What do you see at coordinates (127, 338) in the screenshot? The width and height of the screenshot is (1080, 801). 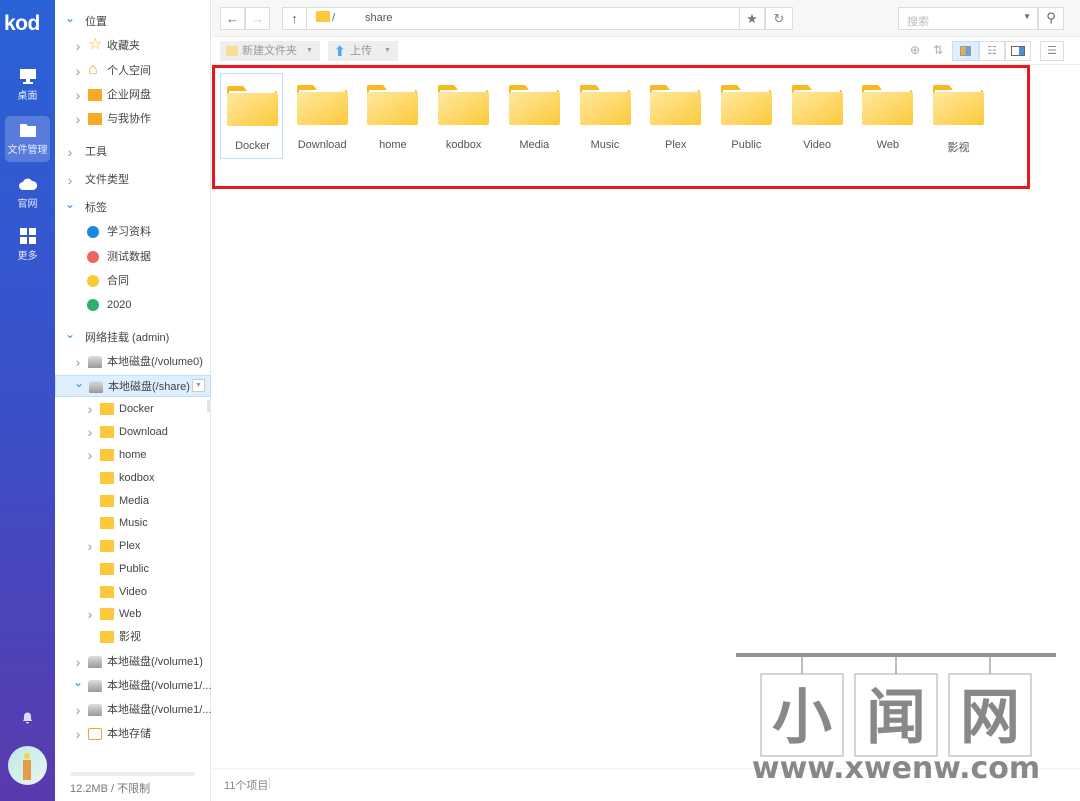 I see `tree-item-label: 网络挂载 (admin)` at bounding box center [127, 338].